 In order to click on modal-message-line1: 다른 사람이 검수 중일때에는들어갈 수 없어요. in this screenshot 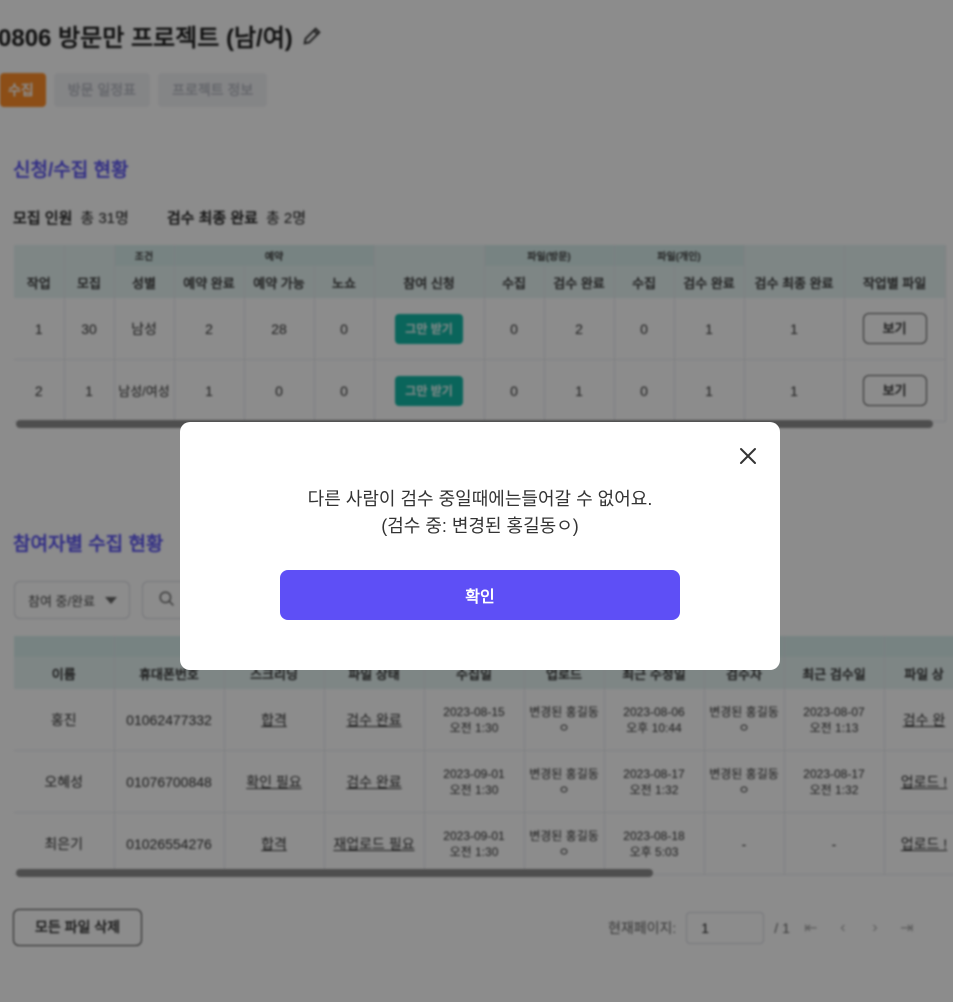, I will do `click(480, 499)`.